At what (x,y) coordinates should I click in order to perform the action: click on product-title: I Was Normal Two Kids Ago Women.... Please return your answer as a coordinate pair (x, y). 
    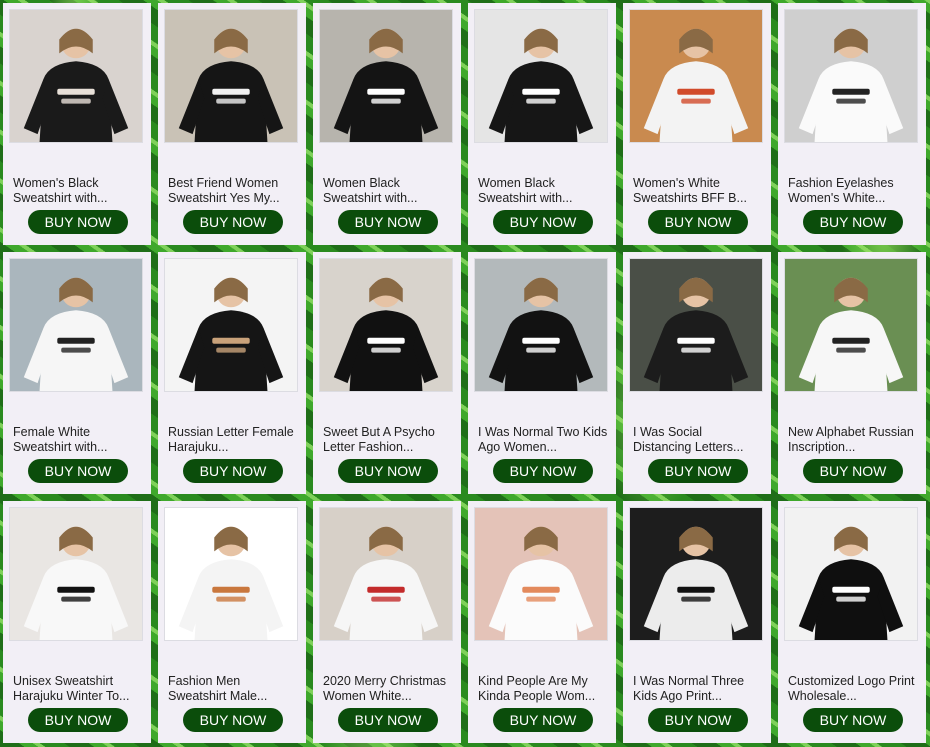
    Looking at the image, I should click on (543, 440).